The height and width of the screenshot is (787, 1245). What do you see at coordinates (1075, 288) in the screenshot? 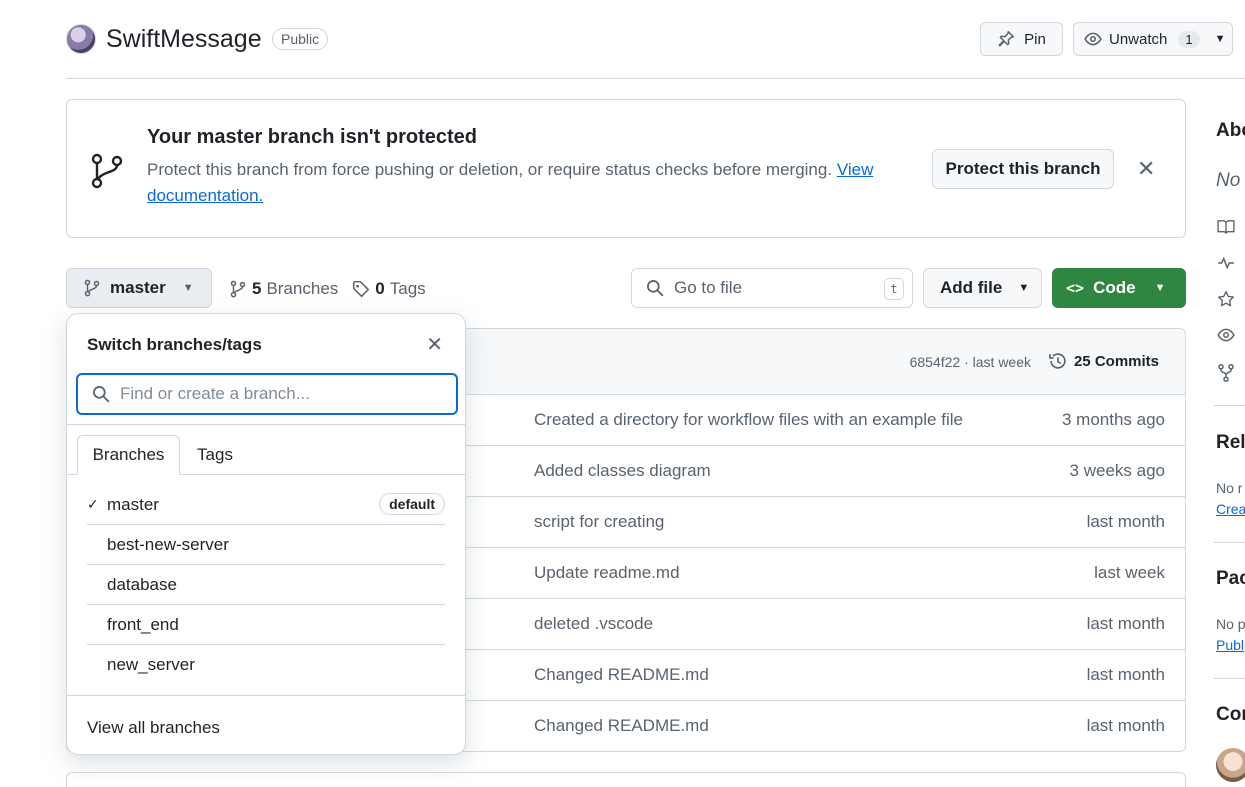
I see `code-icon: <>` at bounding box center [1075, 288].